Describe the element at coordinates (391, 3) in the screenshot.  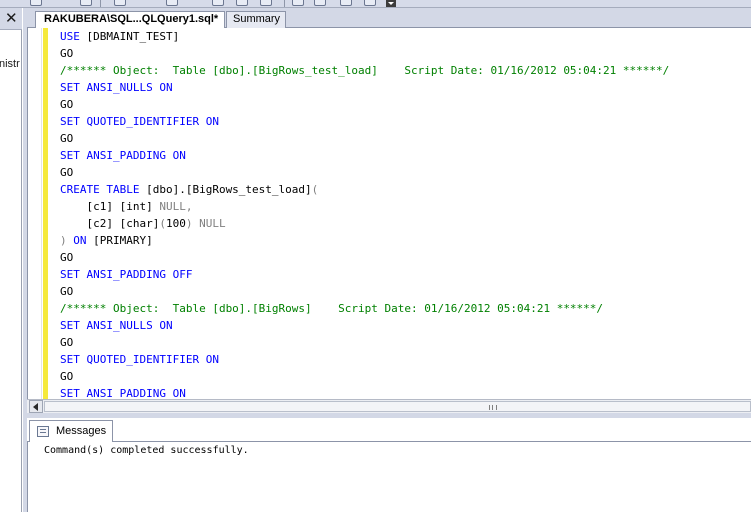
I see `toolbar-overflow-dropdown` at that location.